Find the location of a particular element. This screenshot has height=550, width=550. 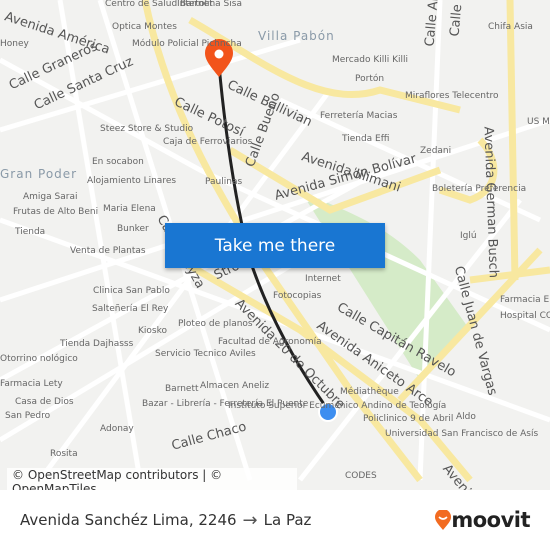

poi-label: Honey is located at coordinates (14, 44).